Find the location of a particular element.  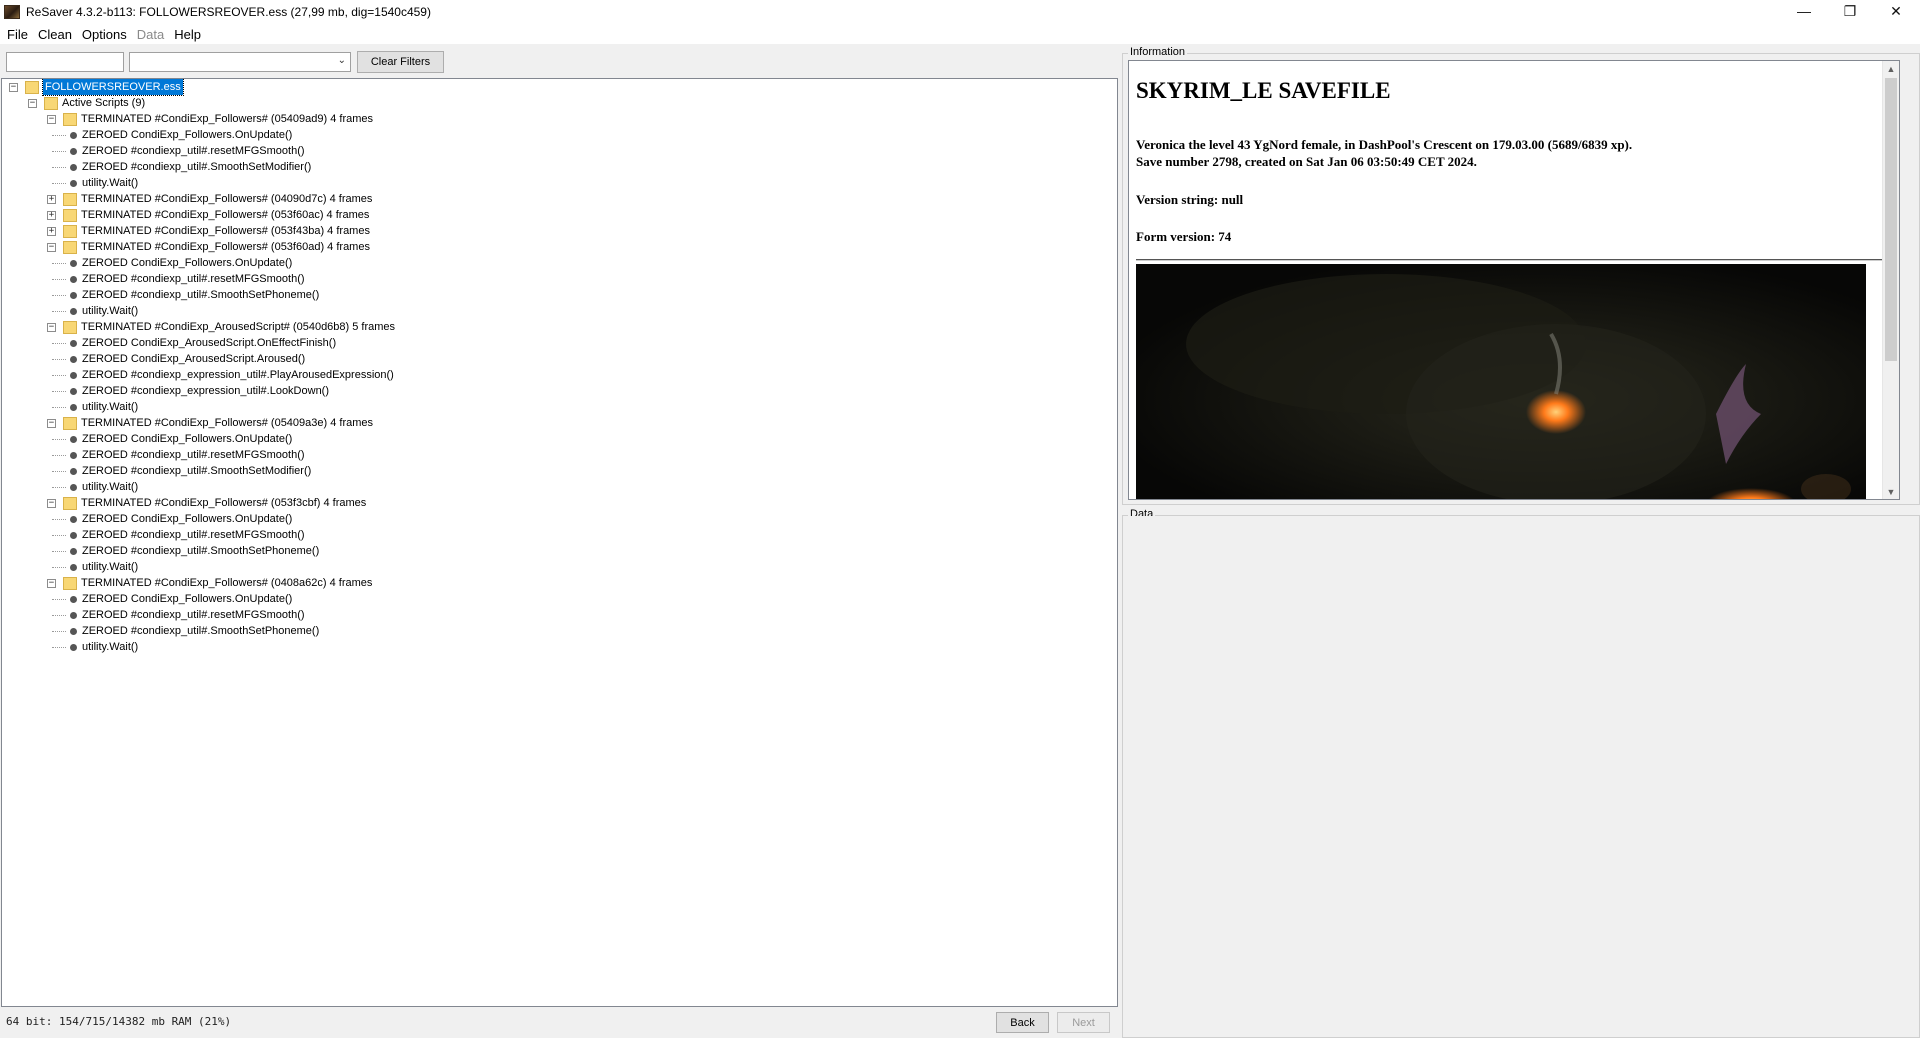

tree-folder-node: − FOLLOWERSREOVER.ess is located at coordinates (552, 87).